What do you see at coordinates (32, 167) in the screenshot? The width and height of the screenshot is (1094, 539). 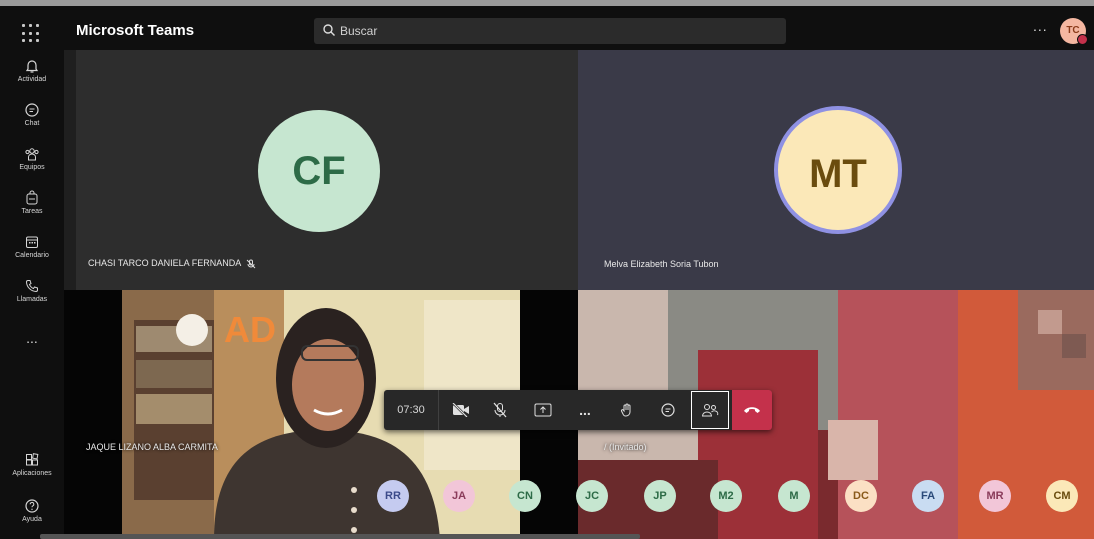 I see `sidebar-item-label: Equipos` at bounding box center [32, 167].